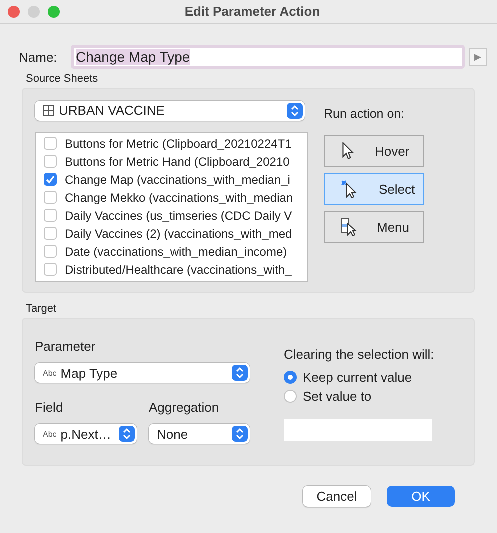 The width and height of the screenshot is (497, 533). What do you see at coordinates (268, 57) in the screenshot?
I see `name-field: Change Map Type` at bounding box center [268, 57].